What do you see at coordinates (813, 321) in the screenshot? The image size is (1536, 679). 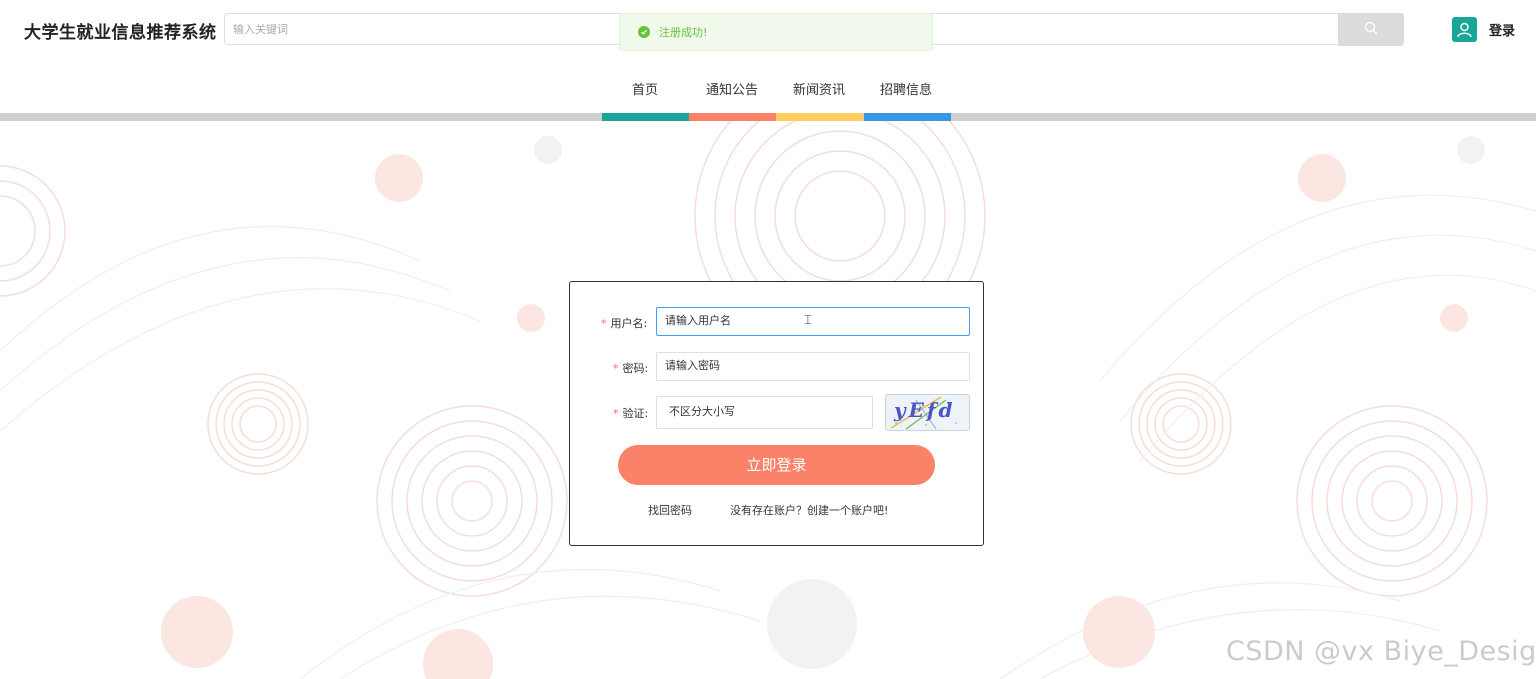 I see `username-input: 请输入用户名 ⌶` at bounding box center [813, 321].